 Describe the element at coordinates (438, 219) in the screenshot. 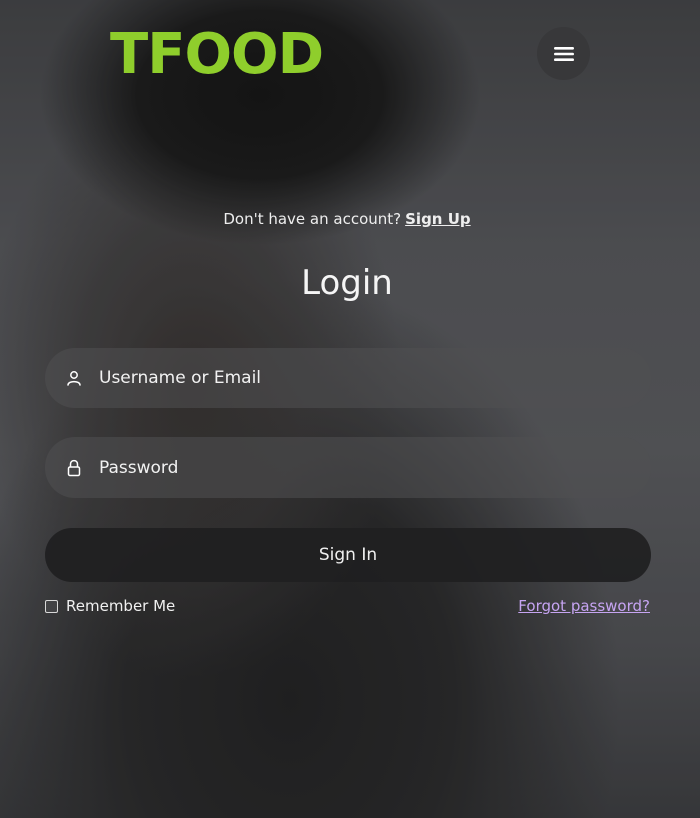

I see `signup-link: Sign Up` at that location.